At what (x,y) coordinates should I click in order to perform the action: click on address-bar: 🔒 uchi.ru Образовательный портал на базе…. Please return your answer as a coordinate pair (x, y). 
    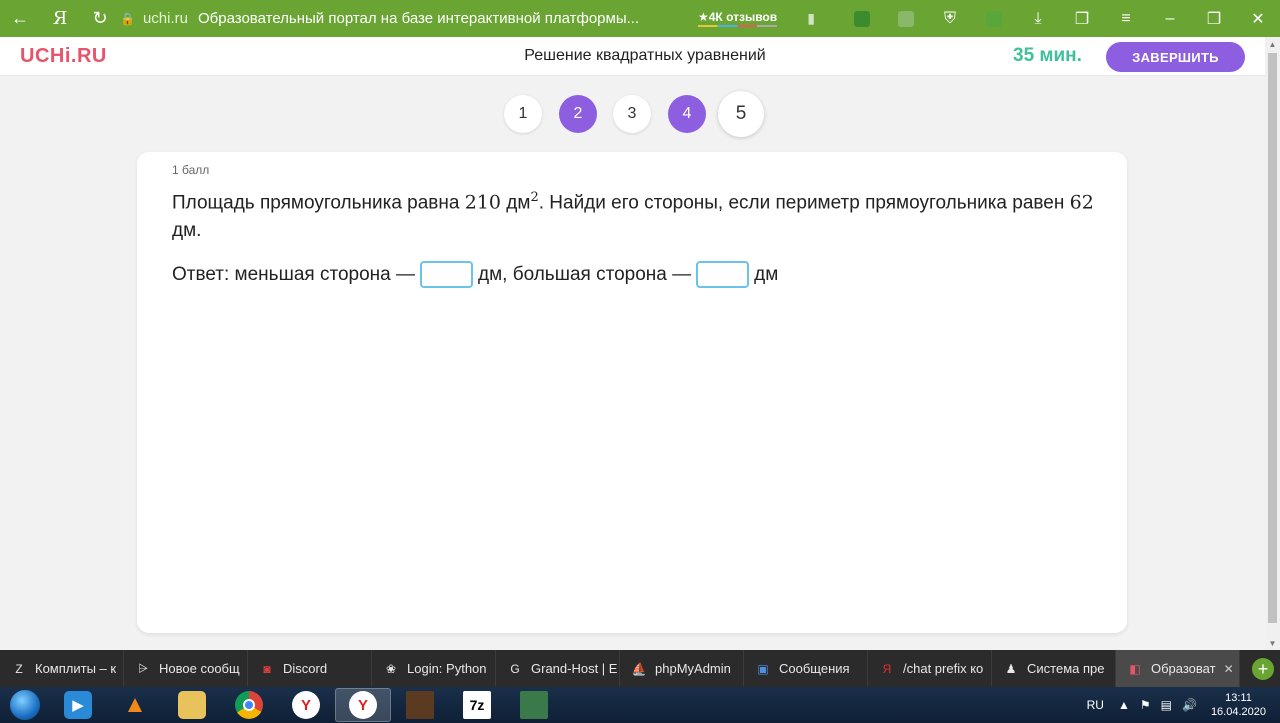
    Looking at the image, I should click on (381, 18).